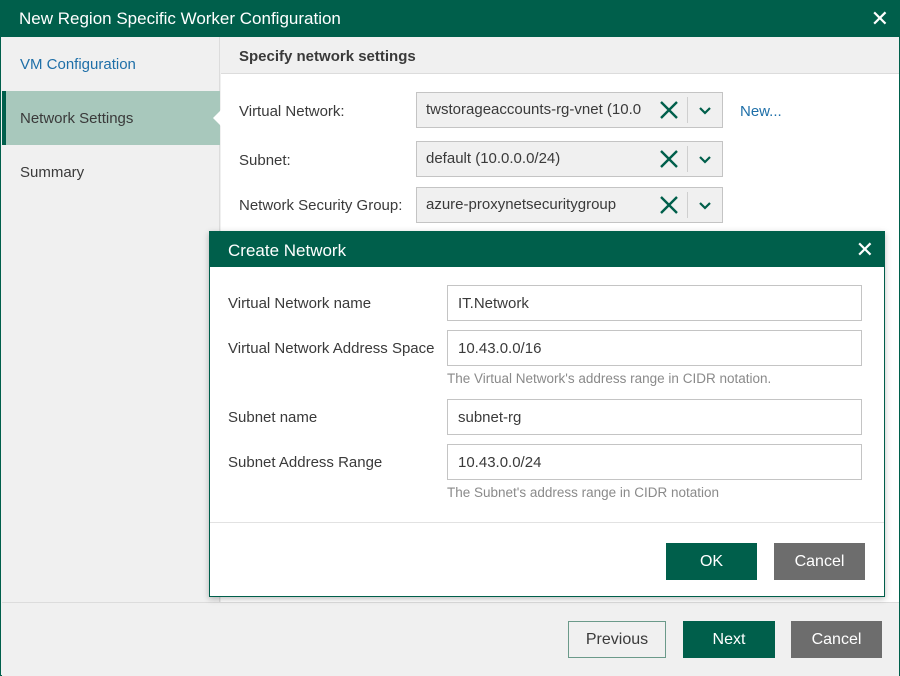 The image size is (900, 676). What do you see at coordinates (321, 205) in the screenshot?
I see `security-group-label: Network Security Group:` at bounding box center [321, 205].